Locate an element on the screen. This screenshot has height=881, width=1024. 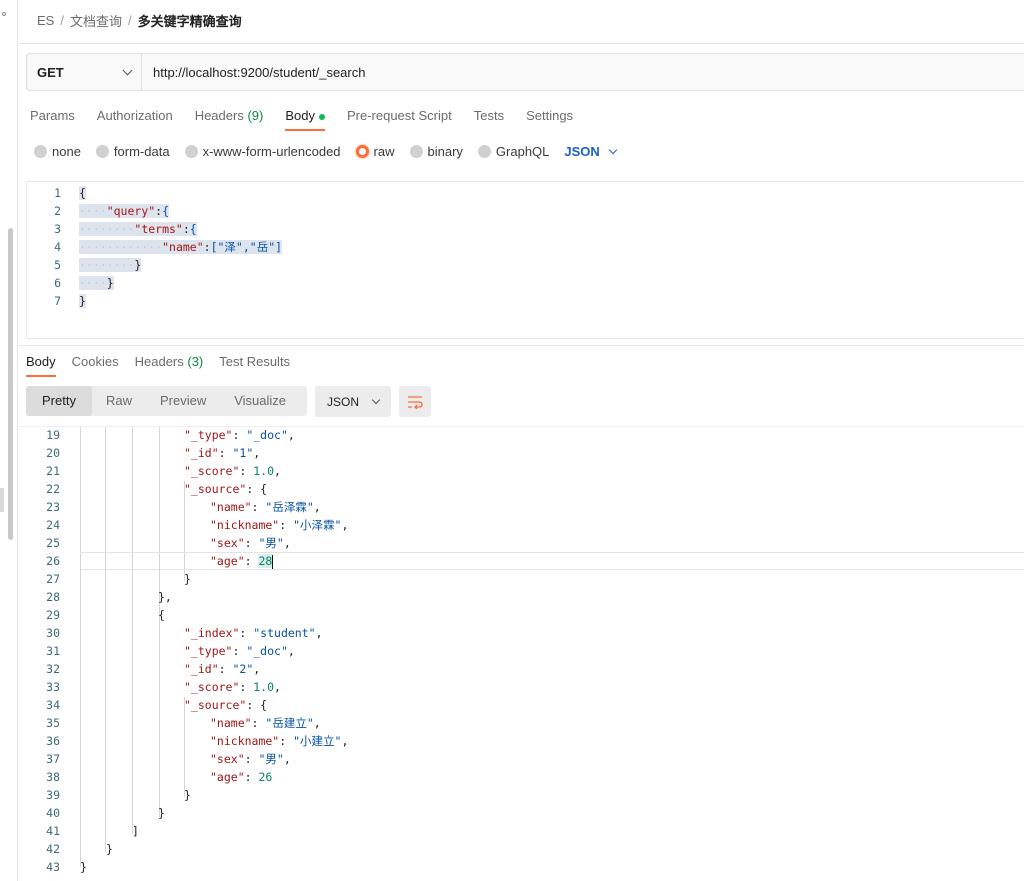
chevron-down-icon is located at coordinates (127, 70).